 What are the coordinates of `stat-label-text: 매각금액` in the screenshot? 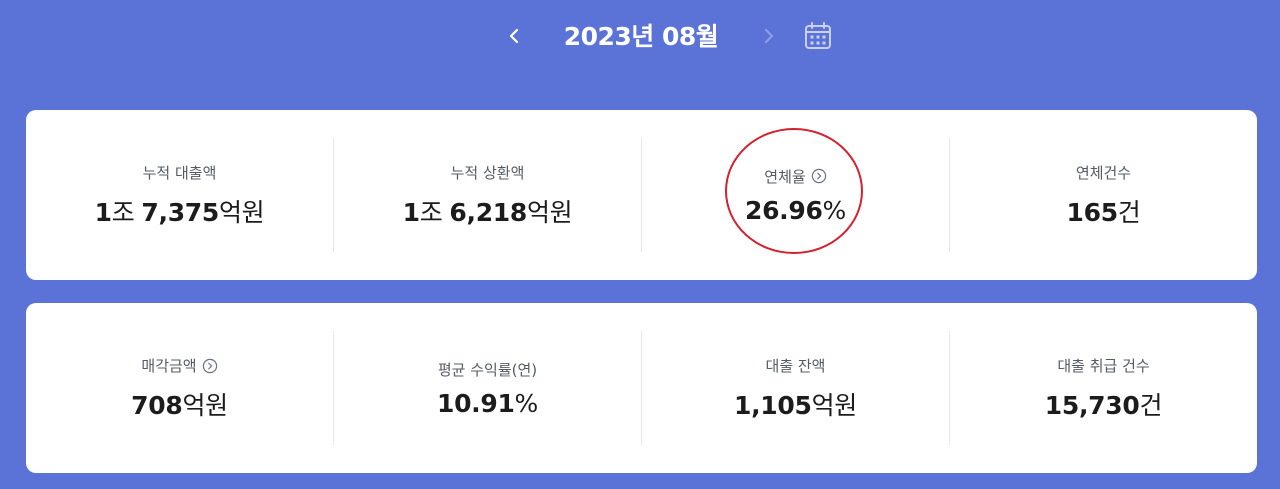 It's located at (169, 366).